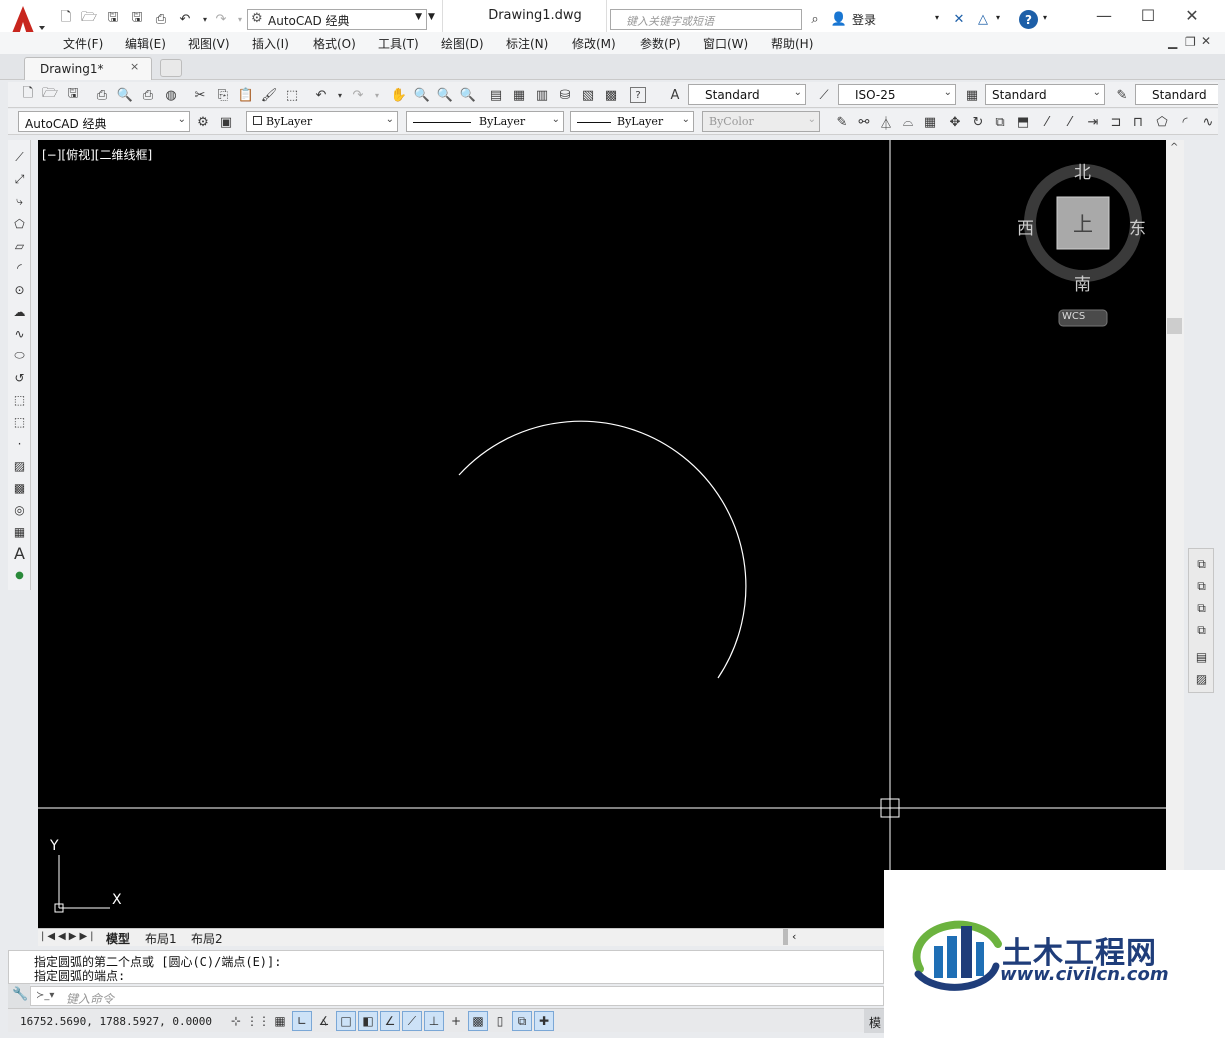  I want to click on point-icon: ·, so click(19, 443).